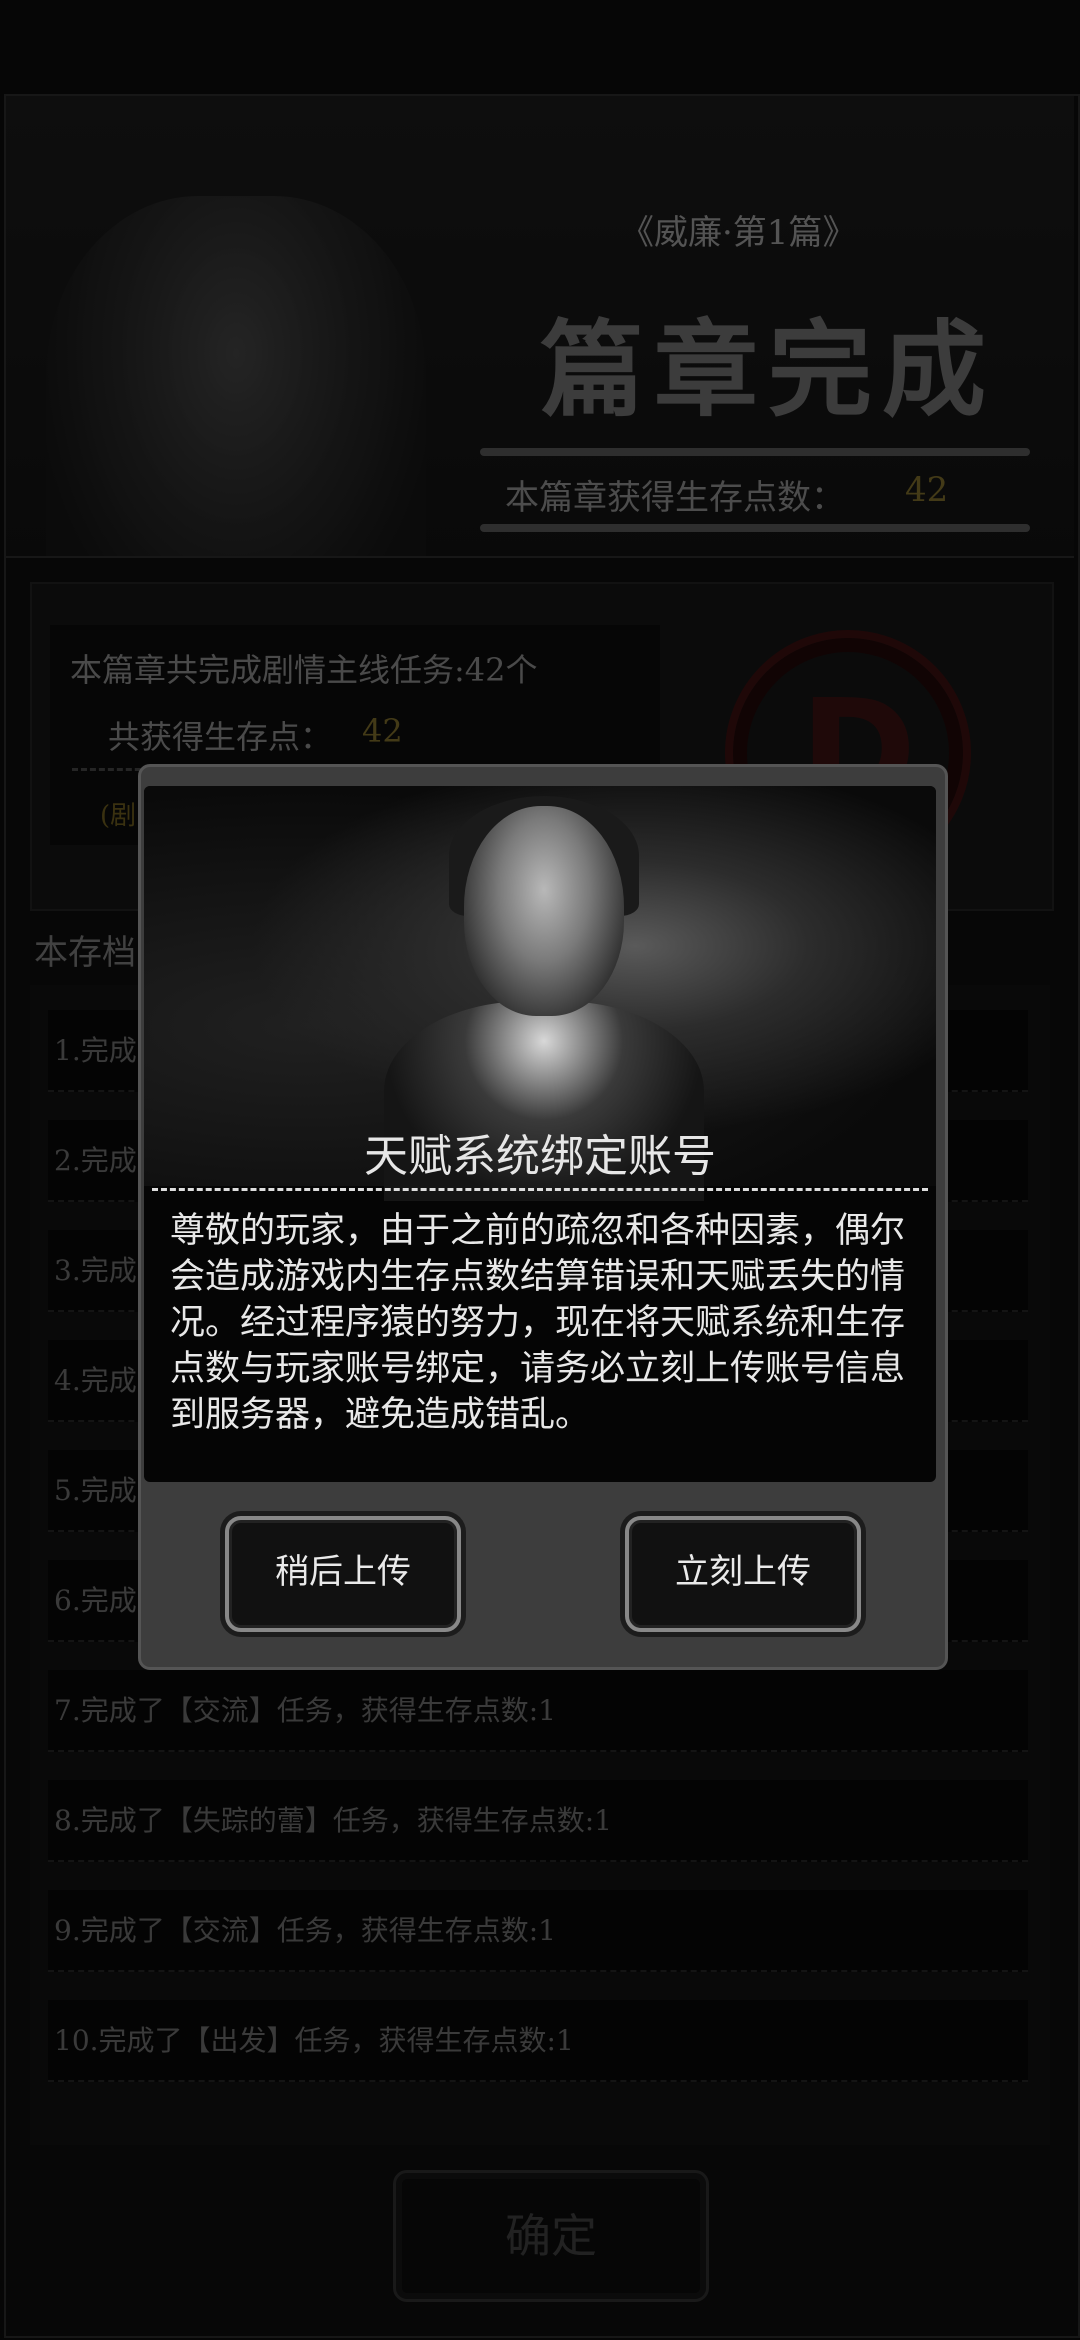  I want to click on upload-later-button: 稍后上传, so click(343, 1574).